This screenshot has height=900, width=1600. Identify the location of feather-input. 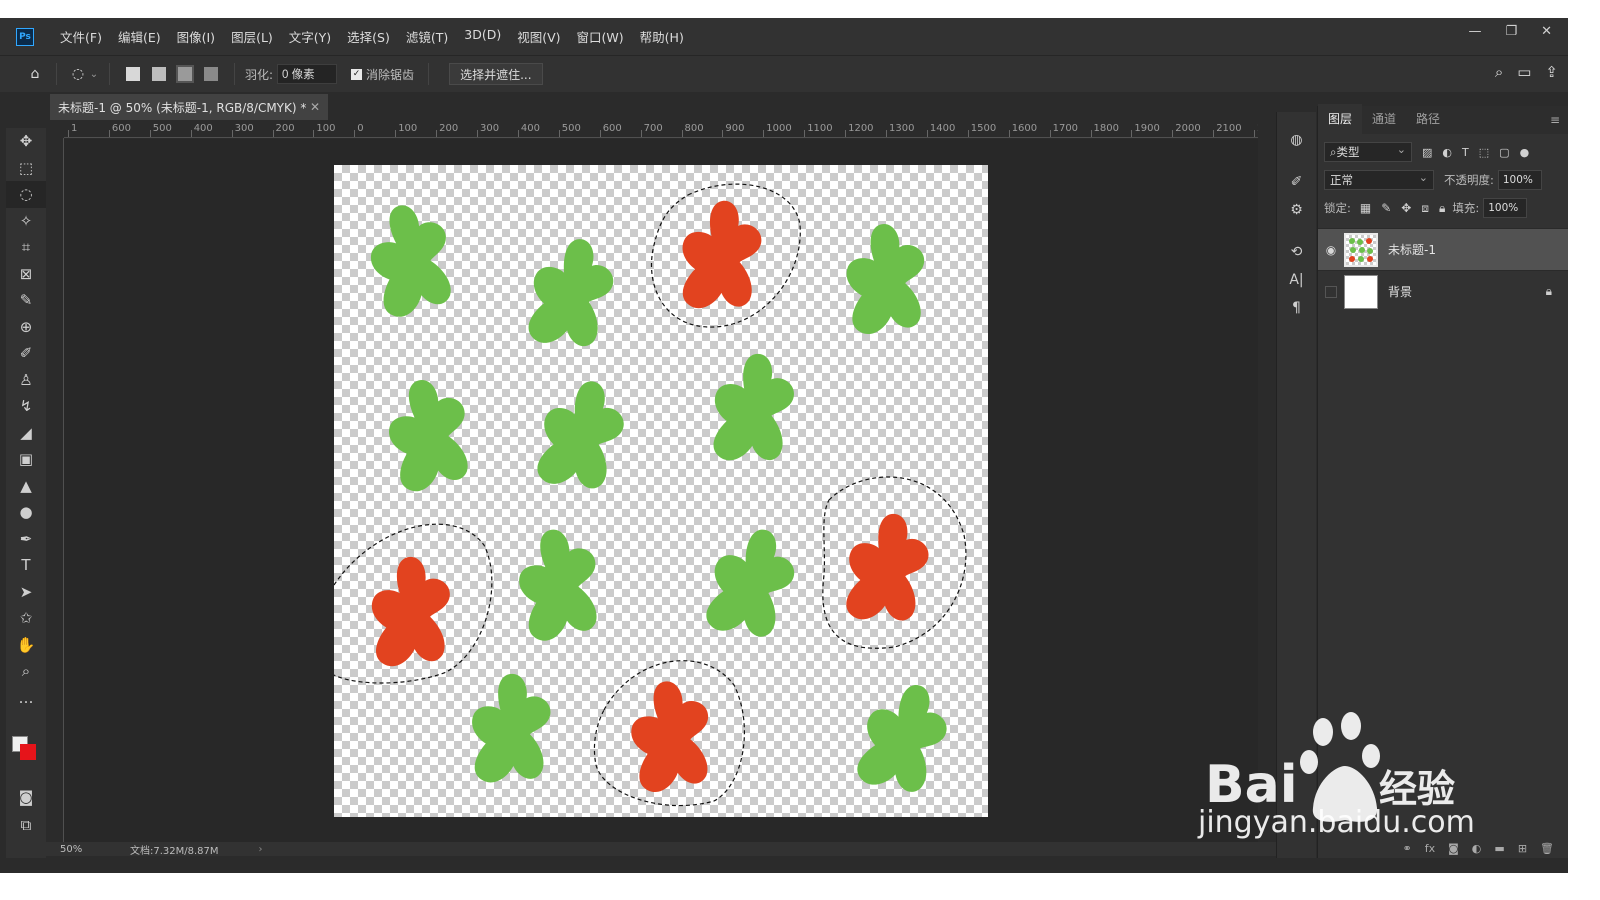
(307, 74).